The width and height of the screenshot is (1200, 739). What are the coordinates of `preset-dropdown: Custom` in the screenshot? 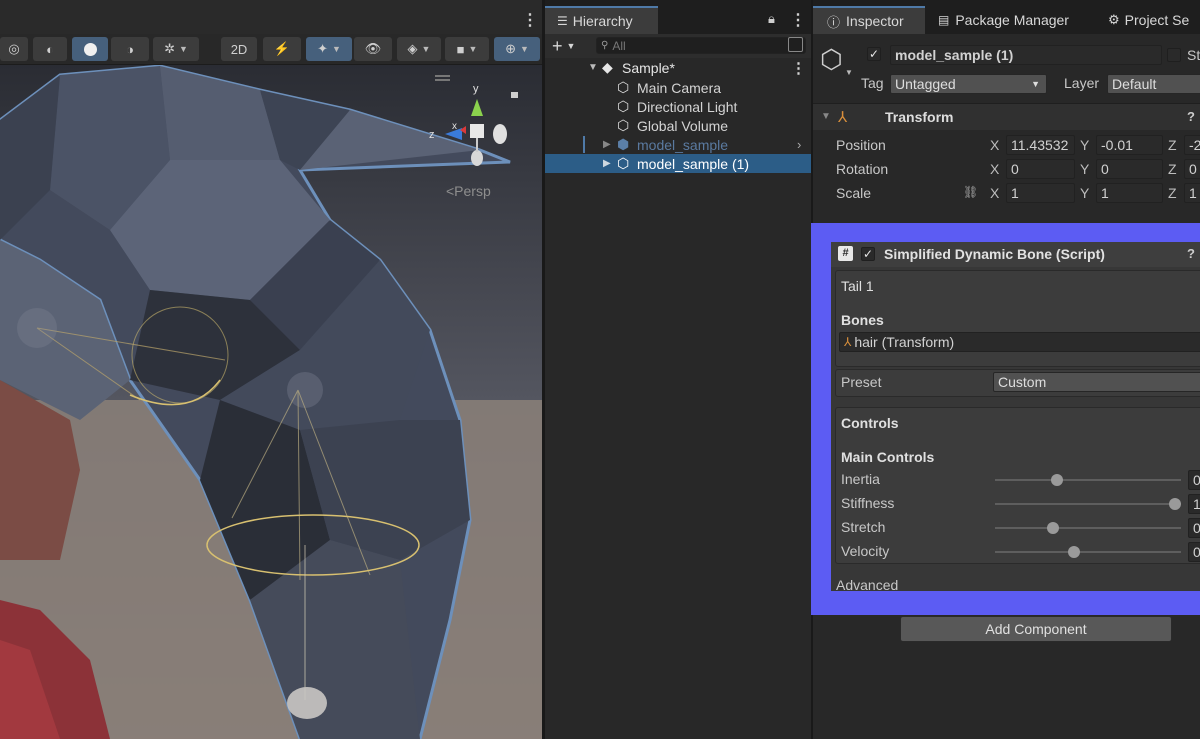 It's located at (1096, 382).